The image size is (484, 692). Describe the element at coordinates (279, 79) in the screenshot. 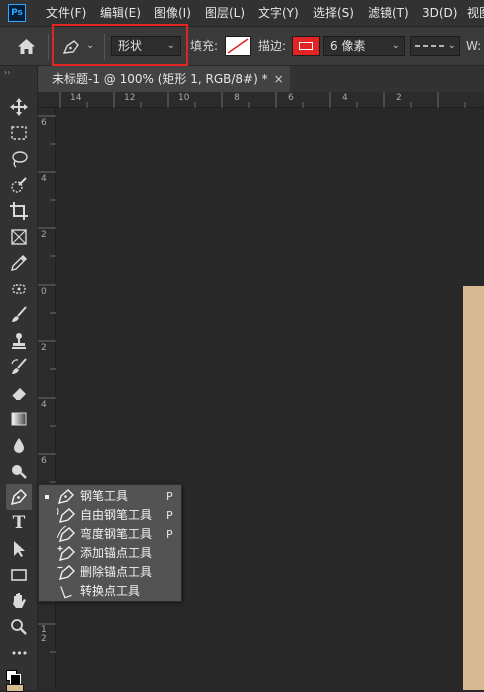

I see `close-icon: ×` at that location.